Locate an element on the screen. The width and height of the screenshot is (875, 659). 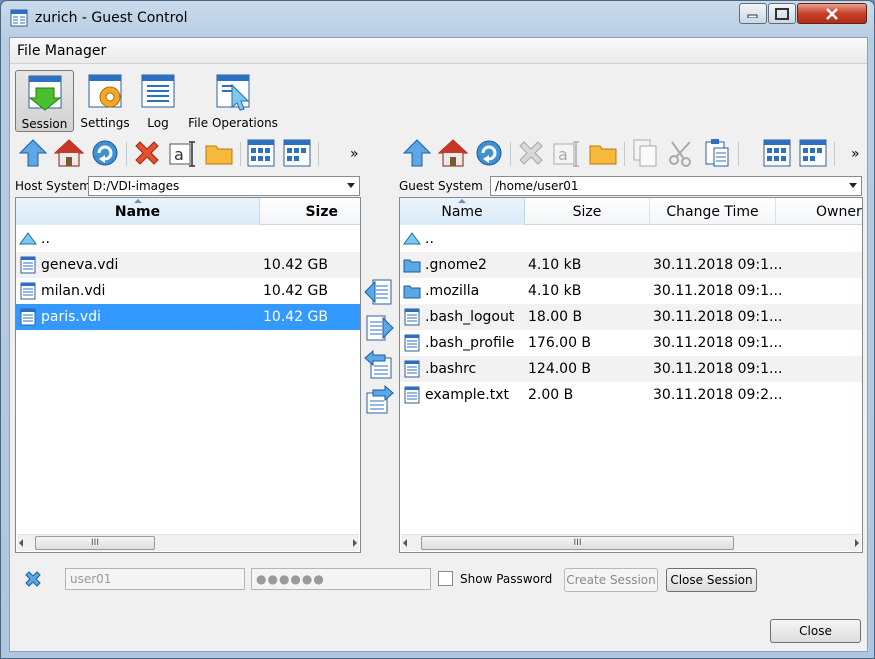
table-row: geneva.vdi10.42 GB is located at coordinates (188, 265).